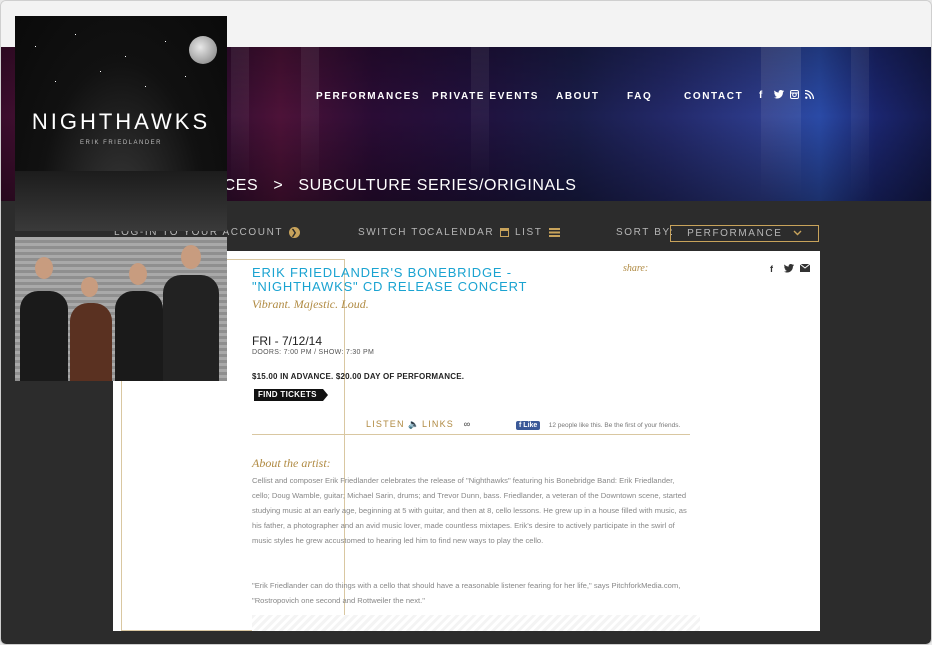  I want to click on sort-value: PERFORMANCE, so click(735, 233).